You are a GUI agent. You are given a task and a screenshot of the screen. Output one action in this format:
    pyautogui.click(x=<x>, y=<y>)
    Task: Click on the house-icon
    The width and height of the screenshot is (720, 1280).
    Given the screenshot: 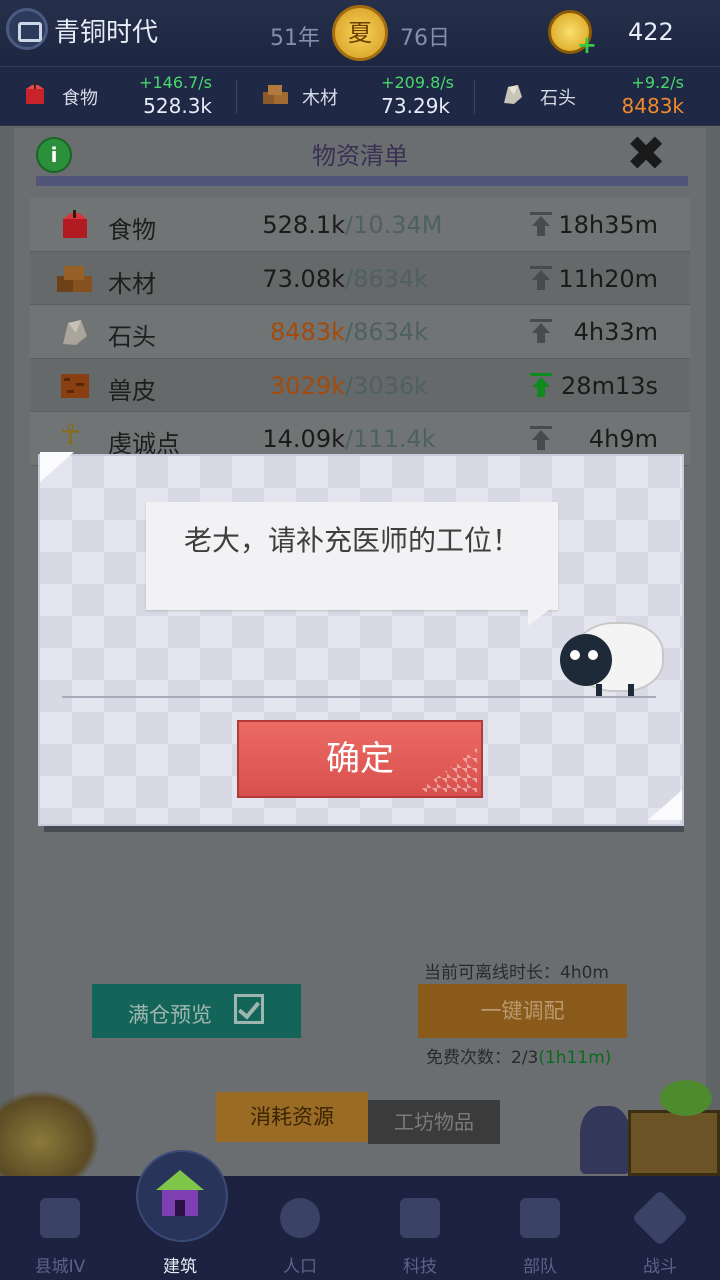 What is the action you would take?
    pyautogui.click(x=180, y=1194)
    